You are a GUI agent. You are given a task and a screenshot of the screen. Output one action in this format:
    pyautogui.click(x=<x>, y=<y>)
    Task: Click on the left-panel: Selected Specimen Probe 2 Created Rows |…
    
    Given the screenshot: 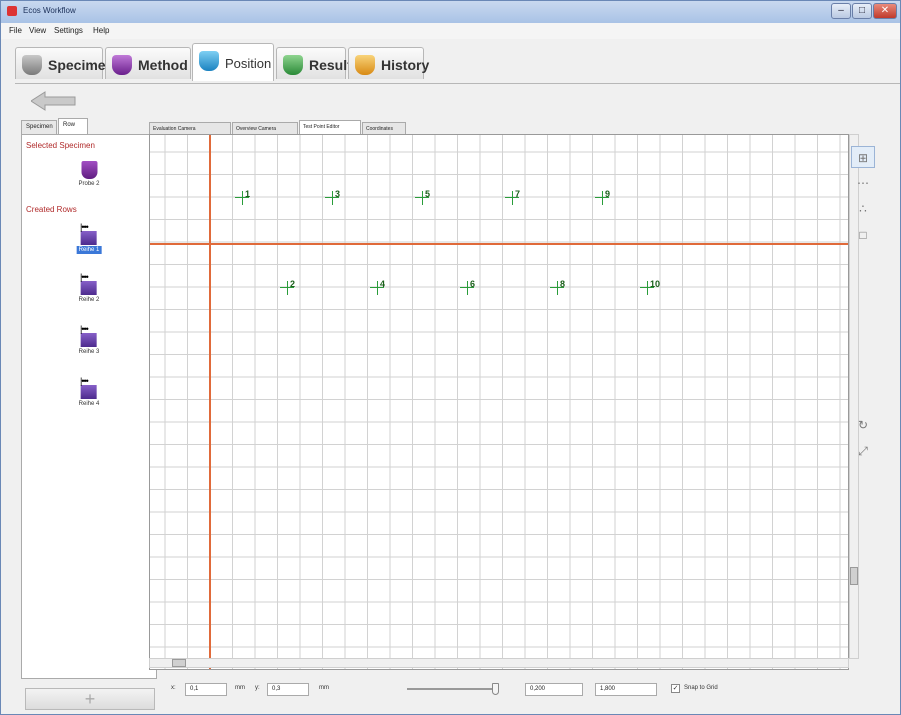 What is the action you would take?
    pyautogui.click(x=89, y=406)
    